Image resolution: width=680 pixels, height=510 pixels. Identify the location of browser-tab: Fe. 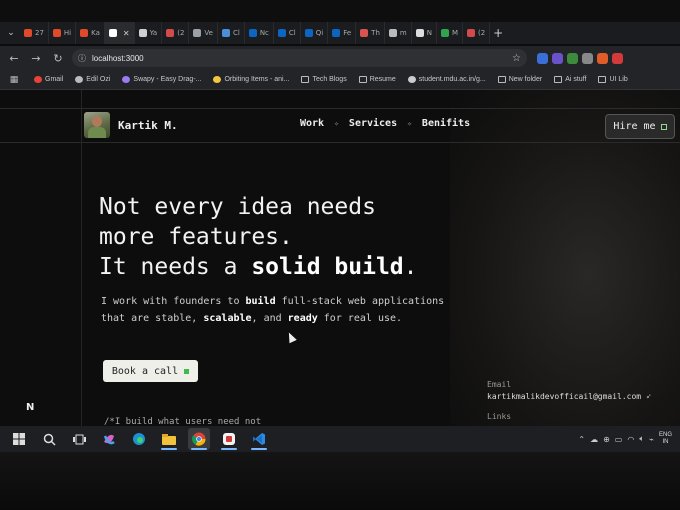
(342, 33).